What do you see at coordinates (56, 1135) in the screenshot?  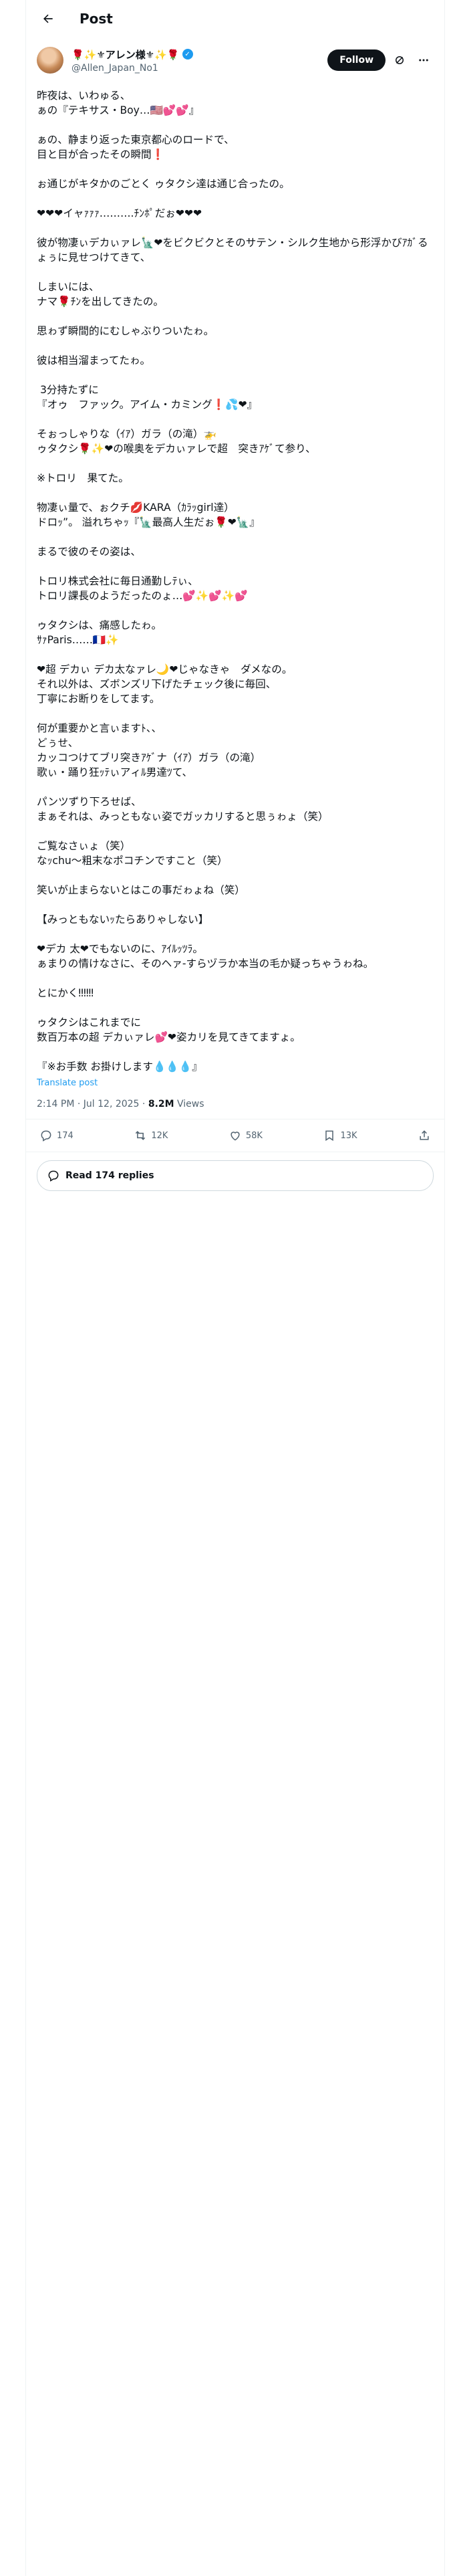 I see `reply-button: 174` at bounding box center [56, 1135].